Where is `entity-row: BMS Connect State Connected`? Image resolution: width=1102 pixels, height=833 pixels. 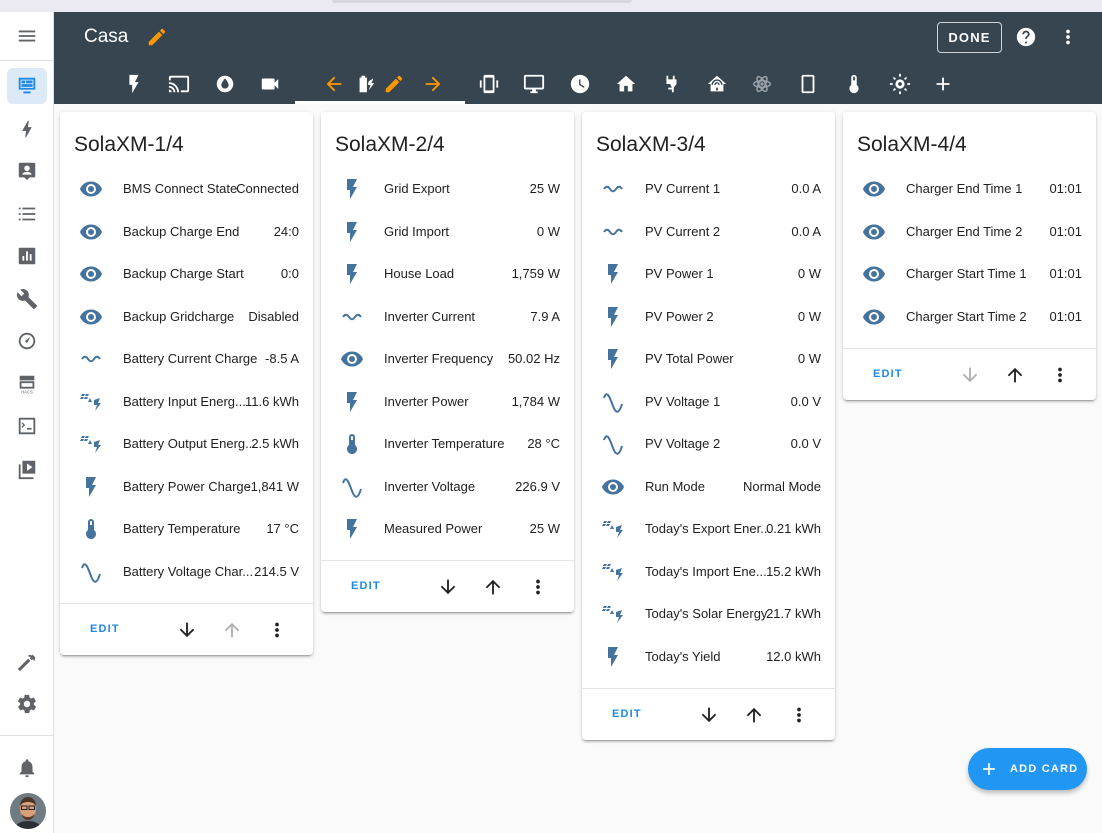
entity-row: BMS Connect State Connected is located at coordinates (186, 189).